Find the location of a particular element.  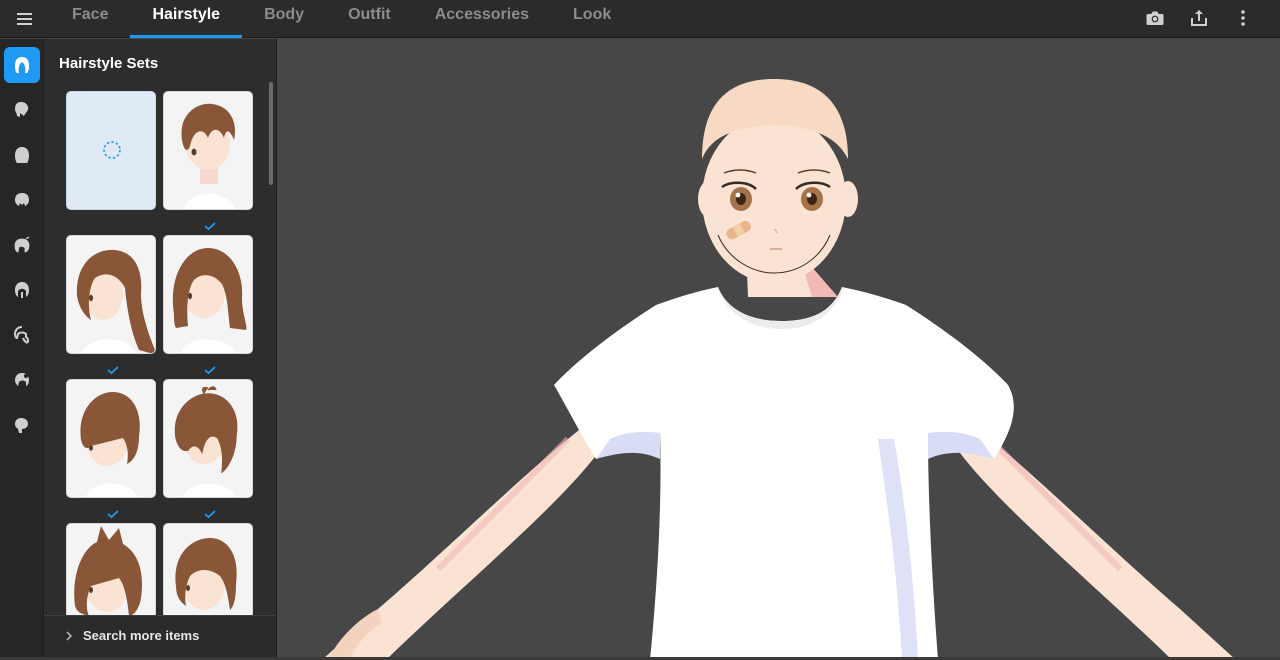

hairstyle-card-bowl-cut is located at coordinates (111, 438).